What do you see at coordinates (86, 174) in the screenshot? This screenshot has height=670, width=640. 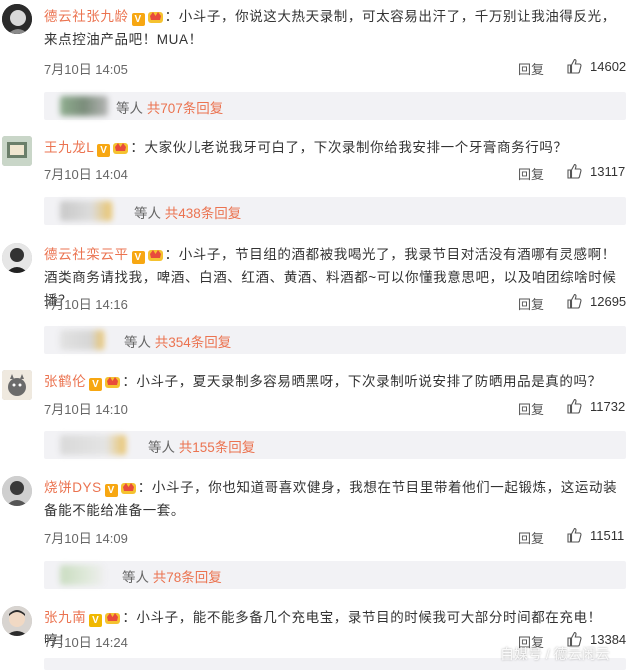 I see `comment-time: 7月10日 14:04` at bounding box center [86, 174].